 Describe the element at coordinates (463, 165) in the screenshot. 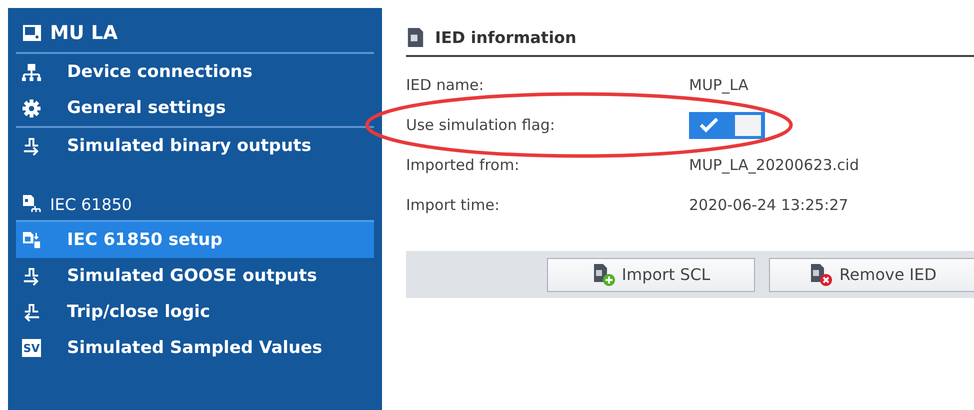

I see `field-label: Imported from:` at that location.